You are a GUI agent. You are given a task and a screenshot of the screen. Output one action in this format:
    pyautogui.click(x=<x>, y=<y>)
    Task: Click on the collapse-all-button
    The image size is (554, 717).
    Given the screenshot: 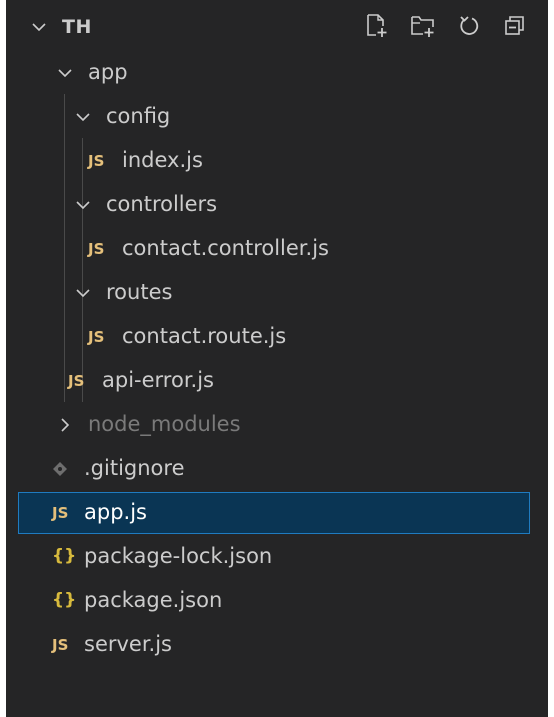 What is the action you would take?
    pyautogui.click(x=515, y=26)
    